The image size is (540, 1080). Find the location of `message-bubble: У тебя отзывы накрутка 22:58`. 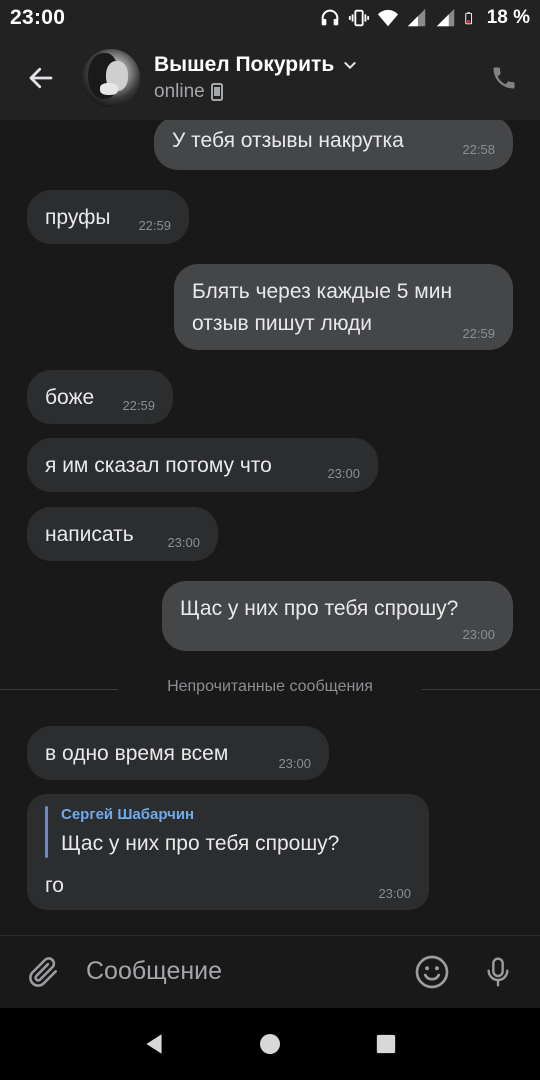

message-bubble: У тебя отзывы накрутка 22:58 is located at coordinates (333, 145).